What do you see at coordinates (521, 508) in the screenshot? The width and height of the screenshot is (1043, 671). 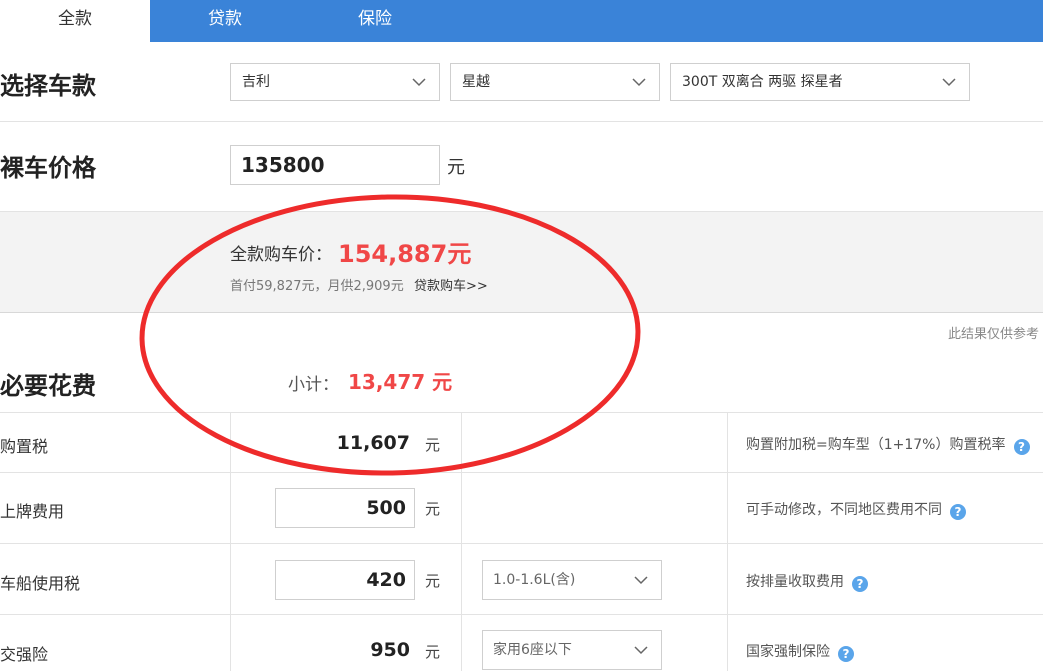 I see `table-row: 上牌费用 500 元 可手动修改，不同地区费用不同?` at bounding box center [521, 508].